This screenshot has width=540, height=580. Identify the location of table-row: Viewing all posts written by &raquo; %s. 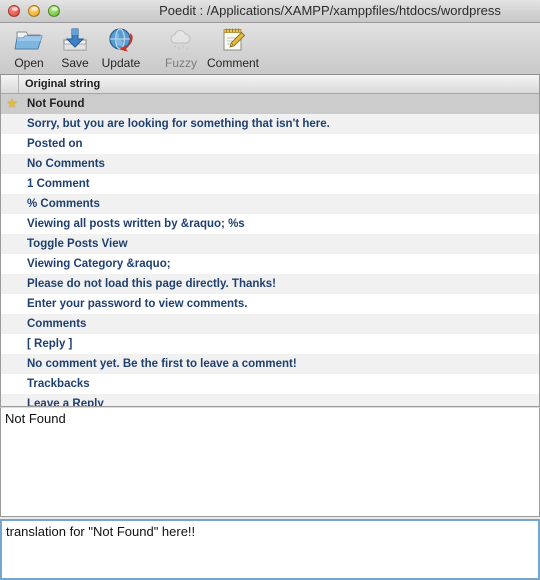
(270, 224).